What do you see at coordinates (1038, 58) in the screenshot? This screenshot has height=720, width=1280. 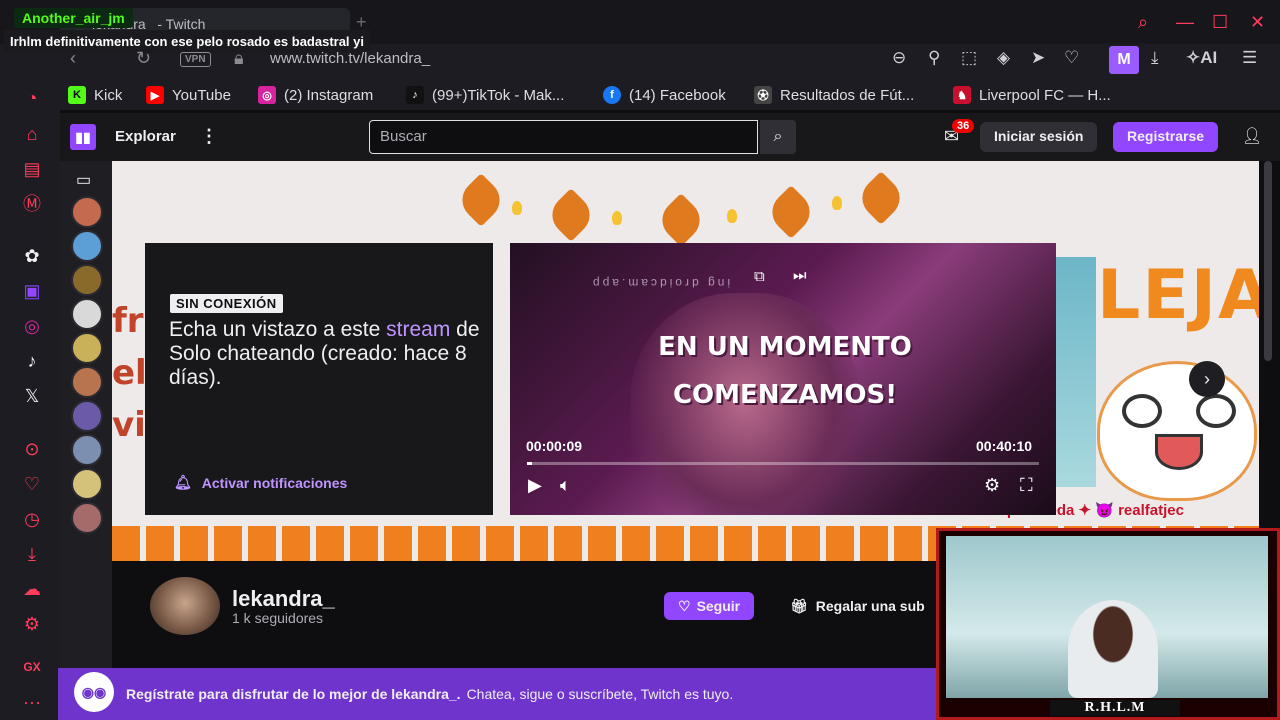 I see `send-icon: ➤` at bounding box center [1038, 58].